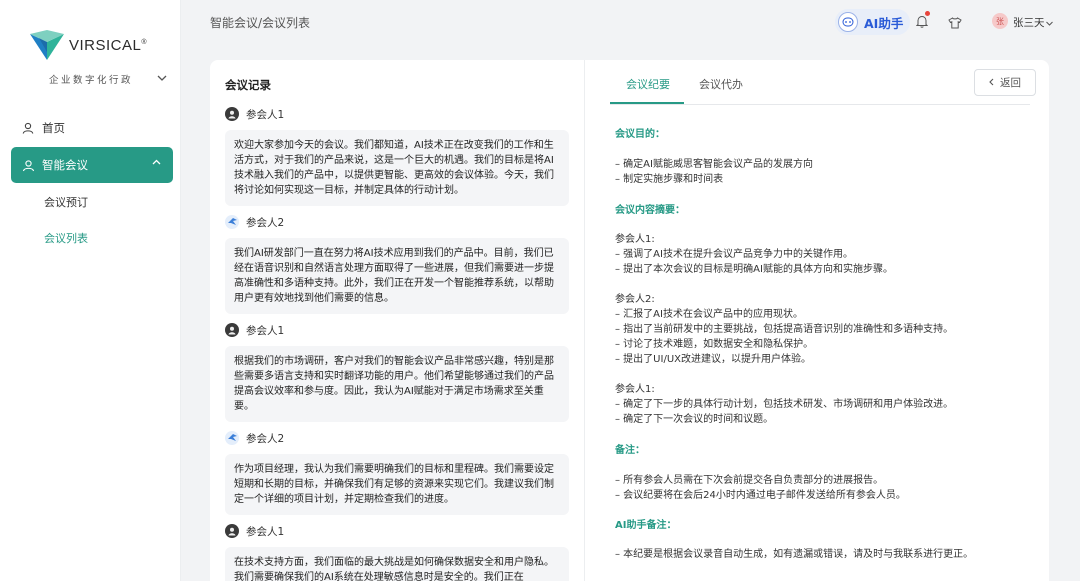  I want to click on brand-name: VIRSICAL, so click(105, 45).